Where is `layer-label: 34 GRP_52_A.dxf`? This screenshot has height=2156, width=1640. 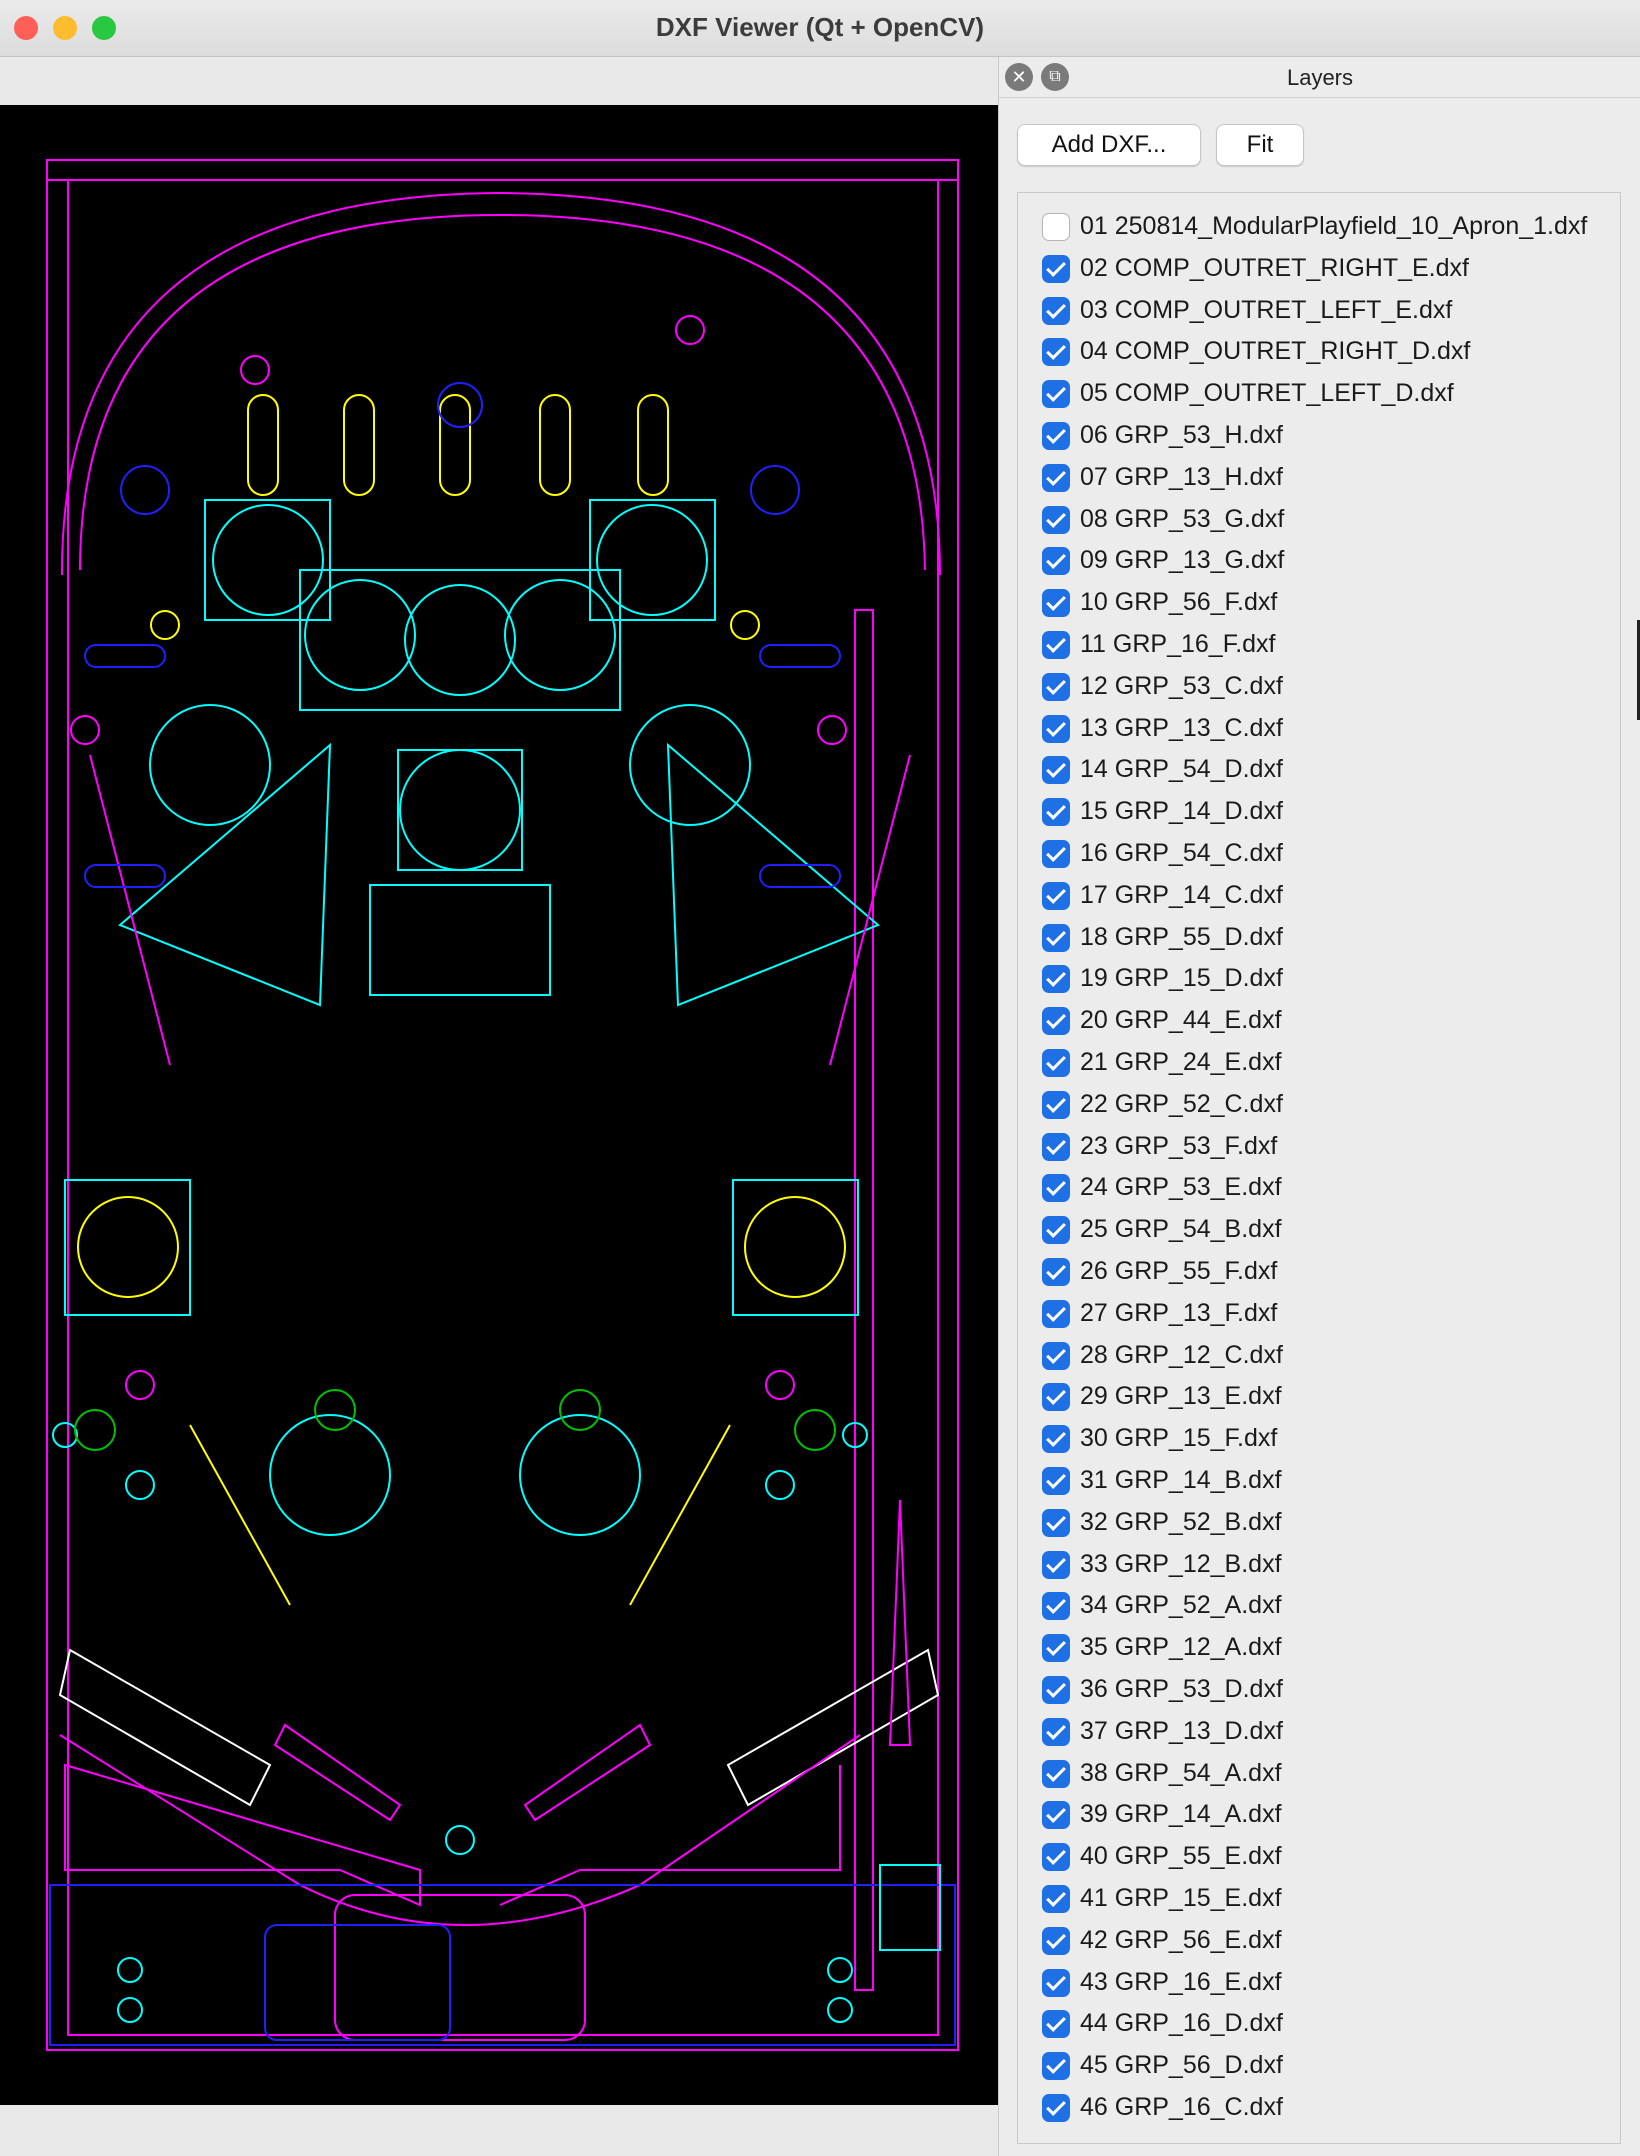
layer-label: 34 GRP_52_A.dxf is located at coordinates (1181, 1605).